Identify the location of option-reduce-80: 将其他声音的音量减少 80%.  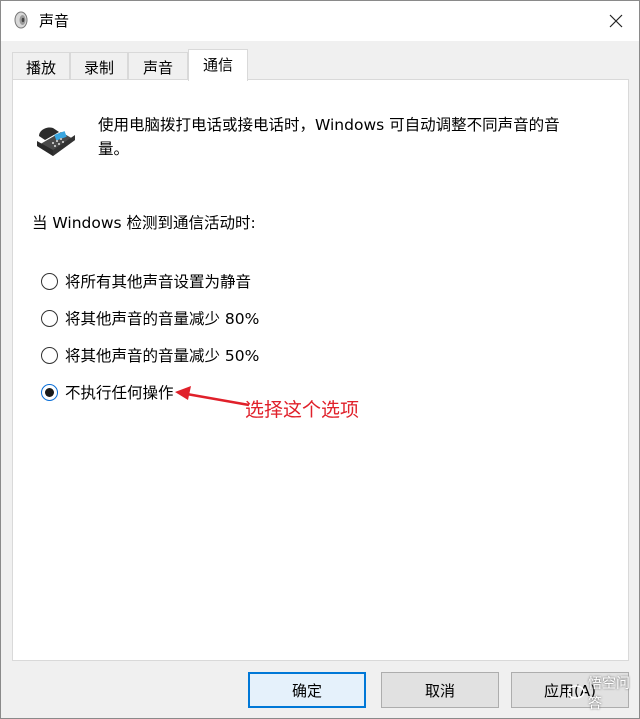
(150, 318).